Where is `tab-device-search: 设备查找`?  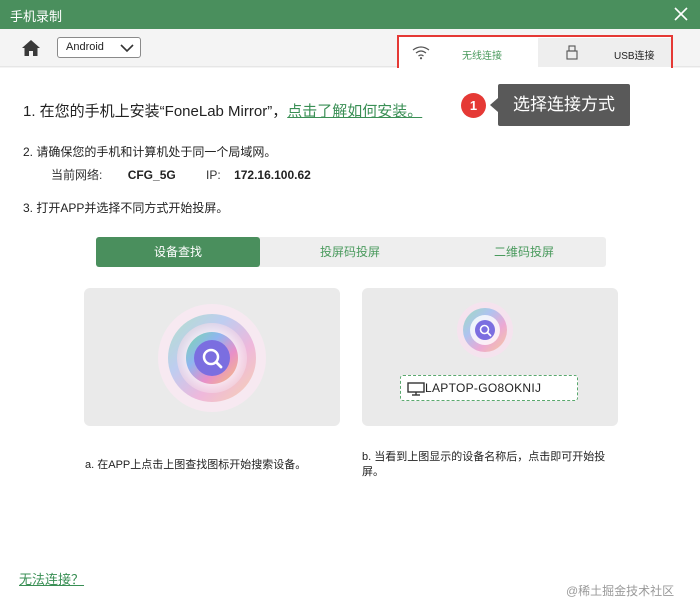
tab-device-search: 设备查找 is located at coordinates (178, 252).